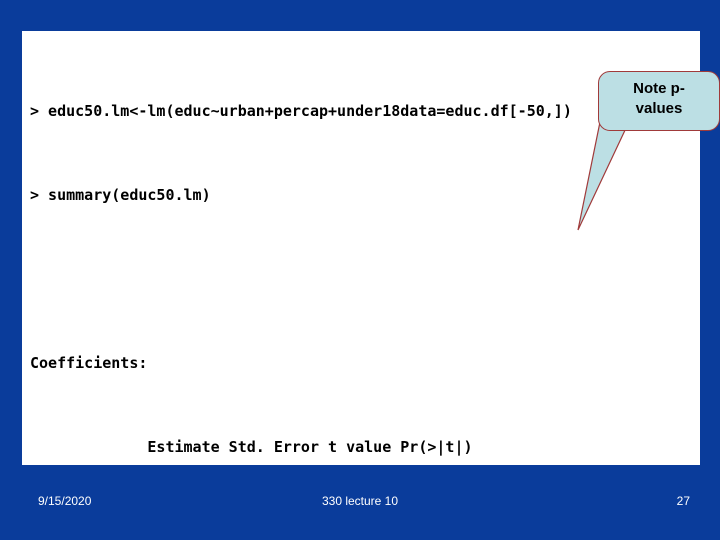 This screenshot has height=540, width=720. Describe the element at coordinates (89, 363) in the screenshot. I see `console-line-coefficients-header: Coefficients:` at that location.